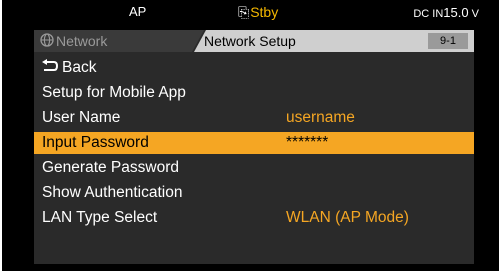 The height and width of the screenshot is (271, 501). Describe the element at coordinates (254, 118) in the screenshot. I see `menu-item-user-name: User Name username` at that location.